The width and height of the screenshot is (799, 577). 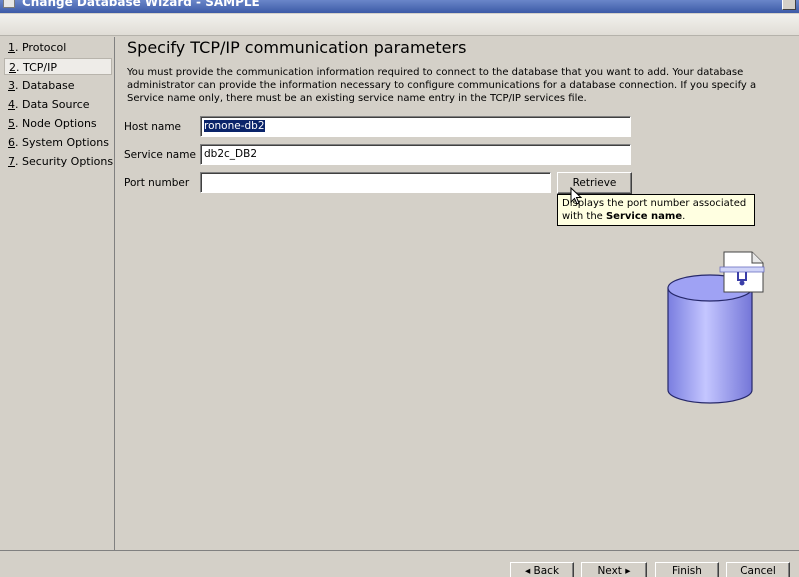 What do you see at coordinates (11, 85) in the screenshot?
I see `nav-item-number: 3` at bounding box center [11, 85].